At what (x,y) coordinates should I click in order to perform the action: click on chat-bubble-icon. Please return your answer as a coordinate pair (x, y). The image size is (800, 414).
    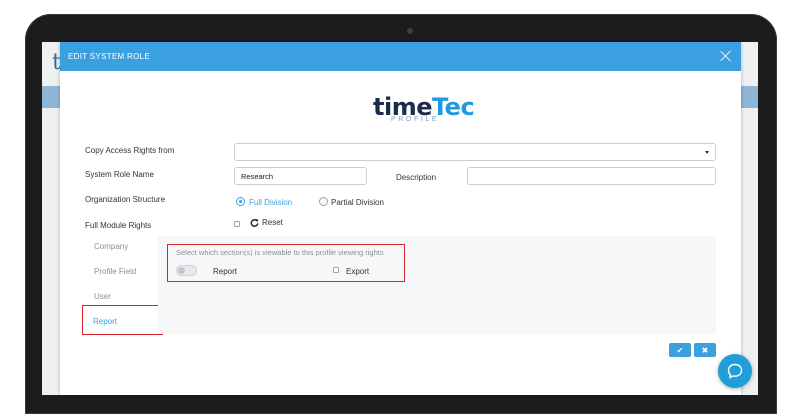
    Looking at the image, I should click on (735, 371).